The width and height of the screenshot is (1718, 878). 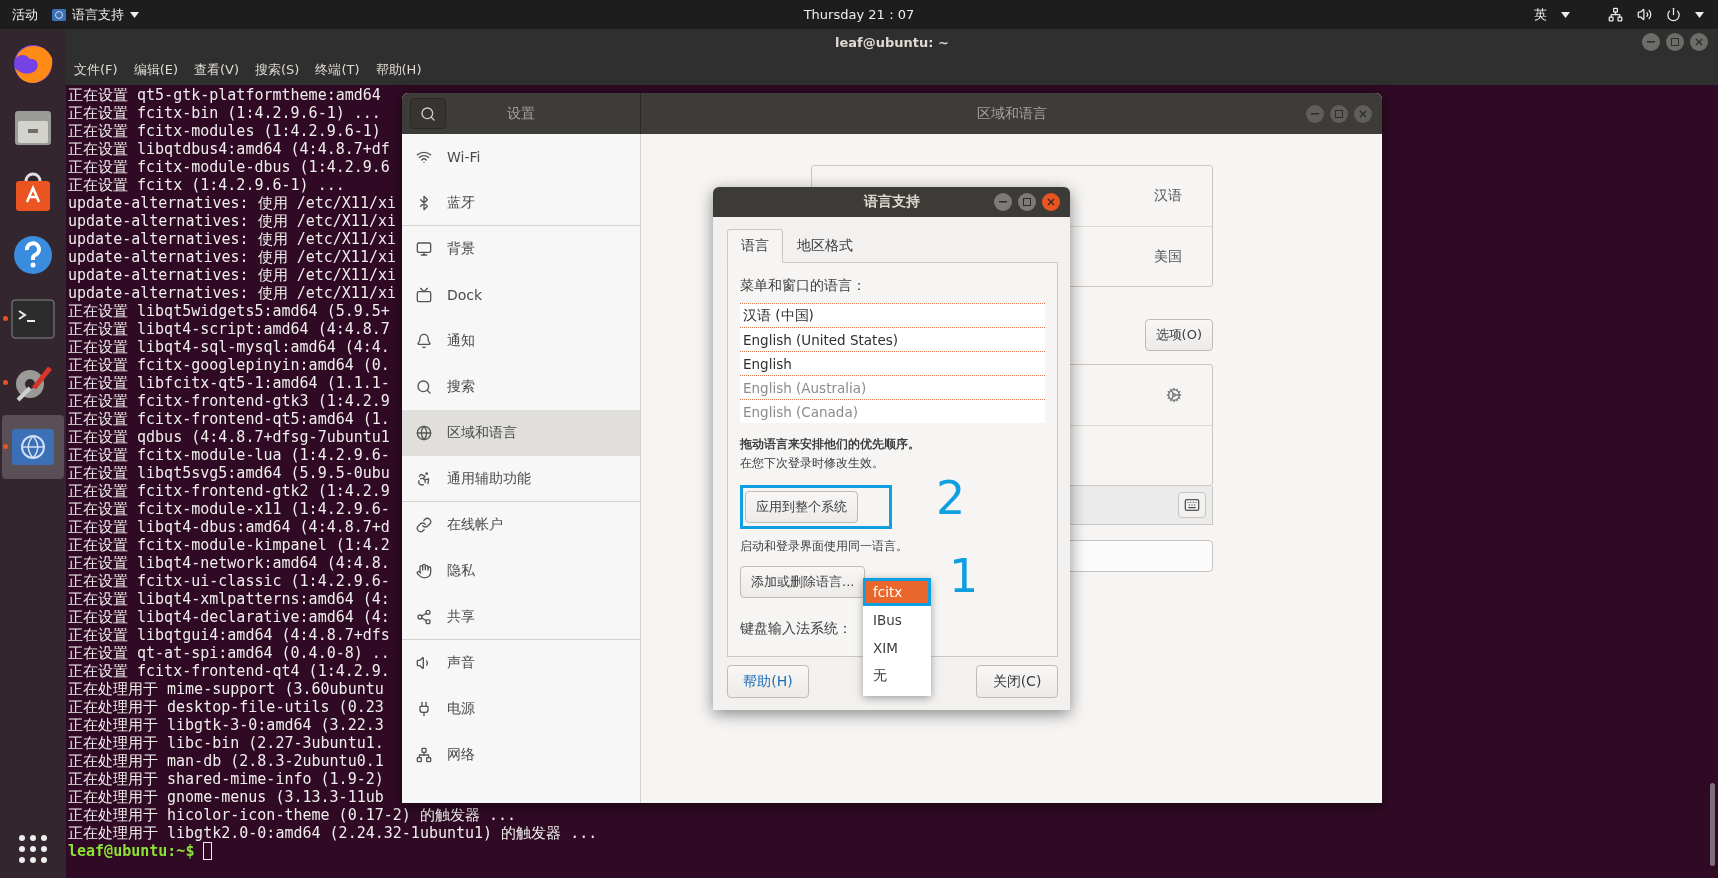 I want to click on link-icon, so click(x=424, y=524).